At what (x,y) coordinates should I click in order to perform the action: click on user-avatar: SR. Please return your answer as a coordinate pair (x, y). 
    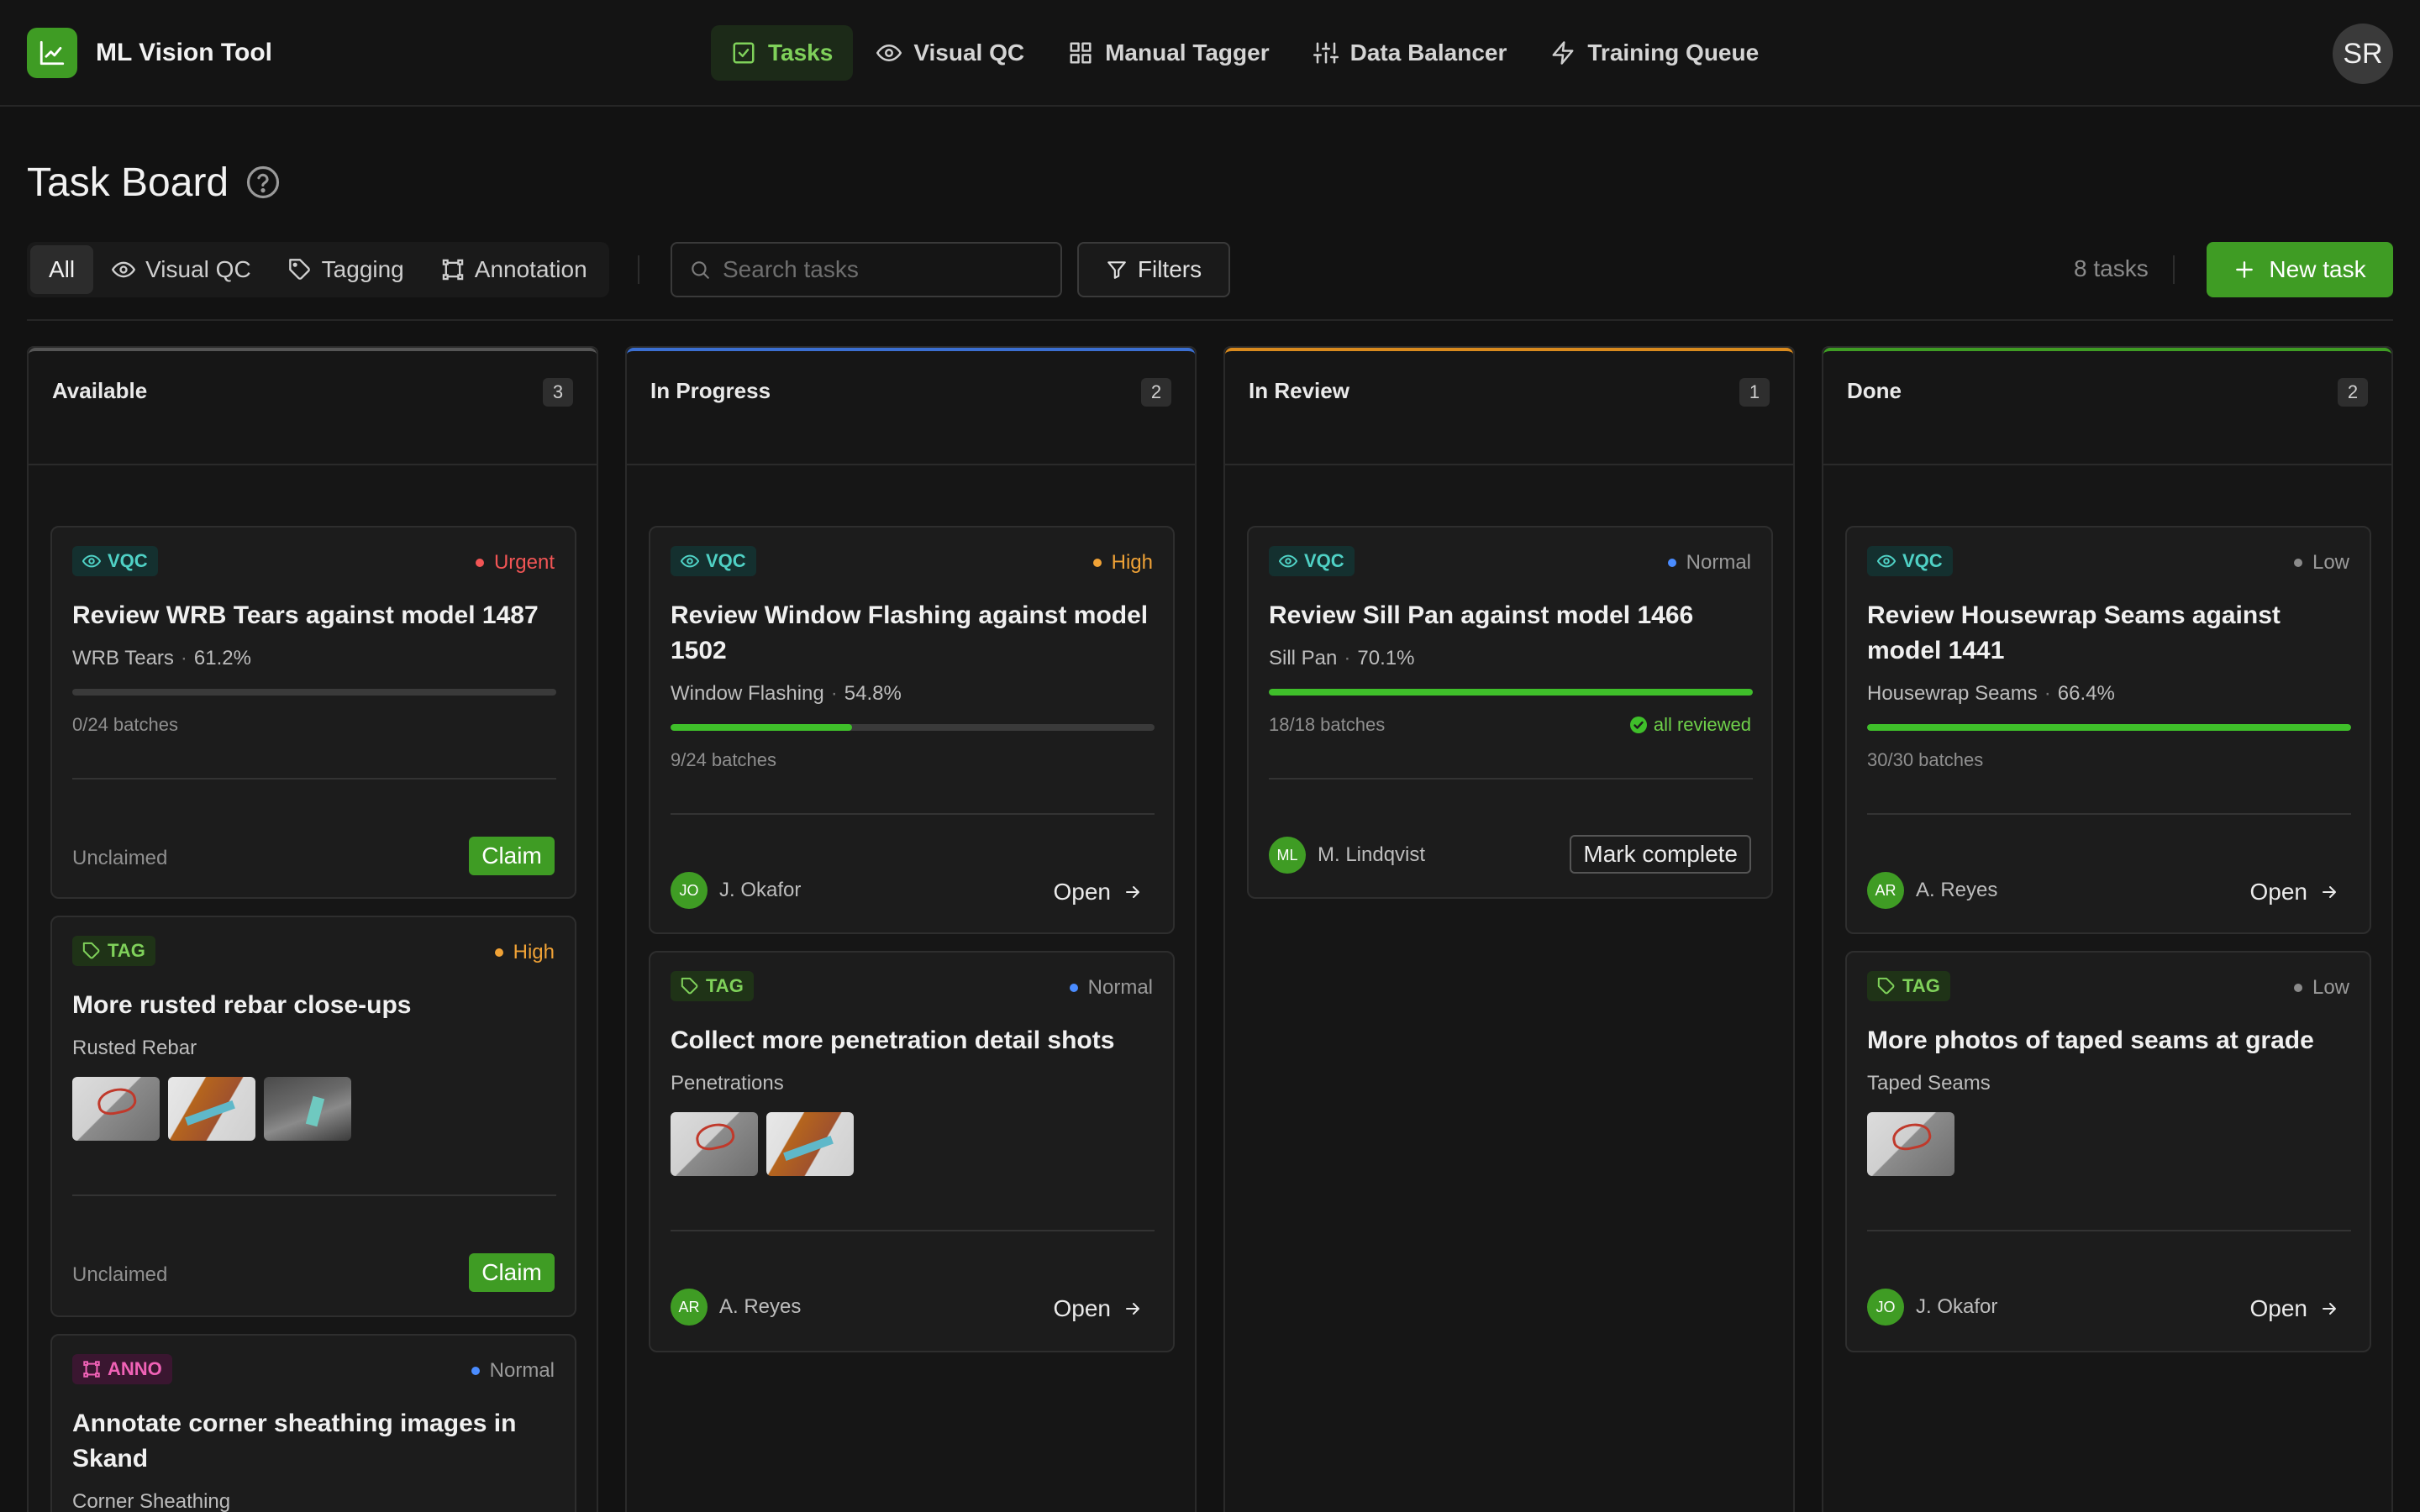
    Looking at the image, I should click on (2363, 54).